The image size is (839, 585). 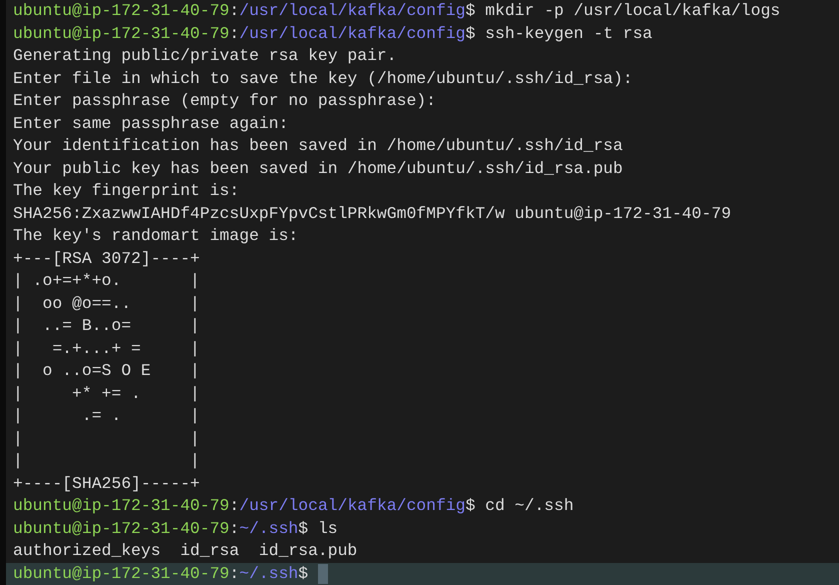 I want to click on output-text: Enter passphrase (empty for no passphrase):, so click(x=224, y=101).